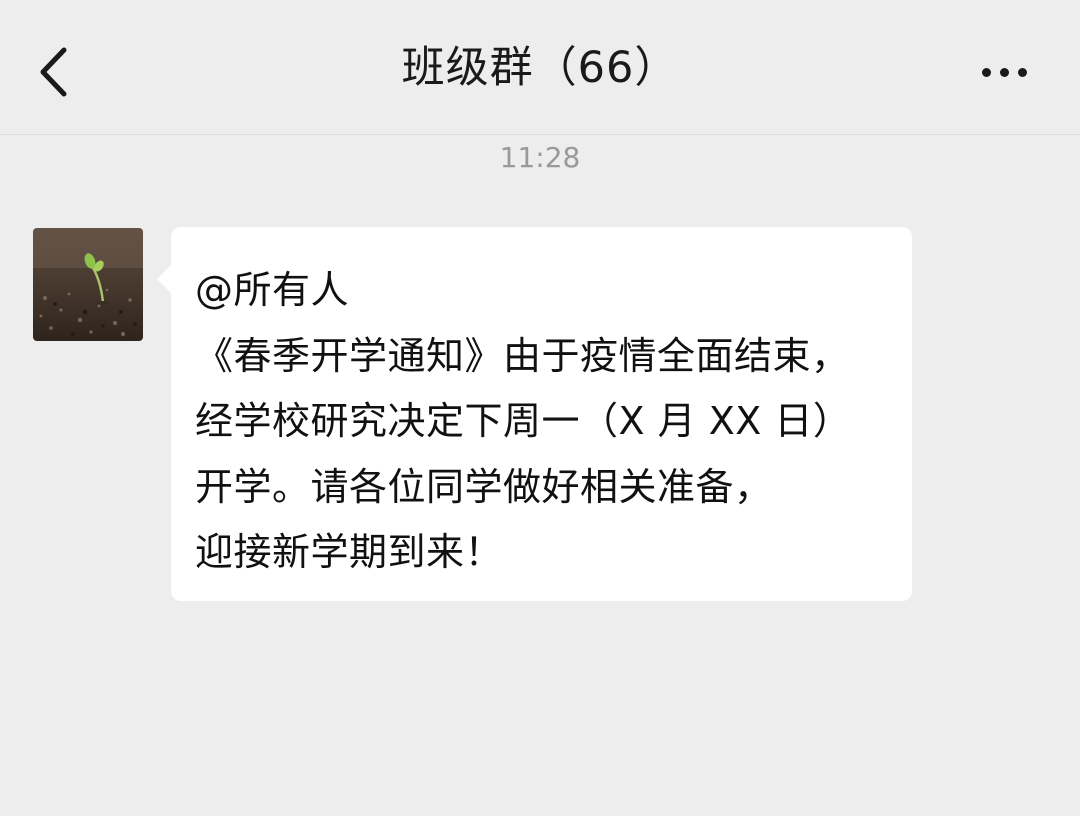 This screenshot has width=1080, height=816. What do you see at coordinates (272, 290) in the screenshot?
I see `message-line-mention: @所有人` at bounding box center [272, 290].